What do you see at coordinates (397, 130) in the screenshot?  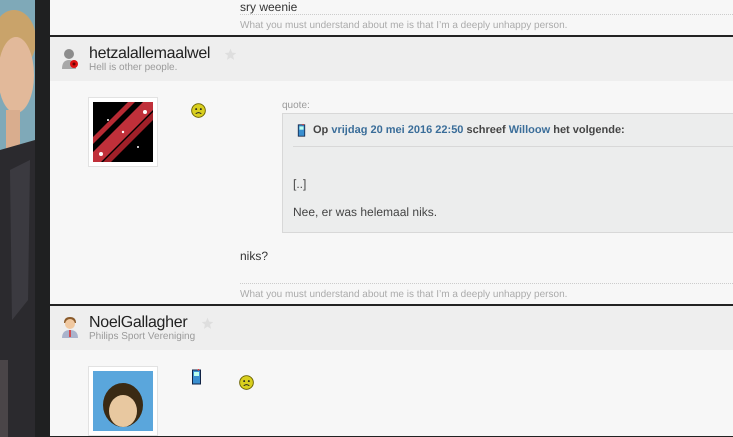 I see `link: vrijdag 20 mei 2016 22:50` at bounding box center [397, 130].